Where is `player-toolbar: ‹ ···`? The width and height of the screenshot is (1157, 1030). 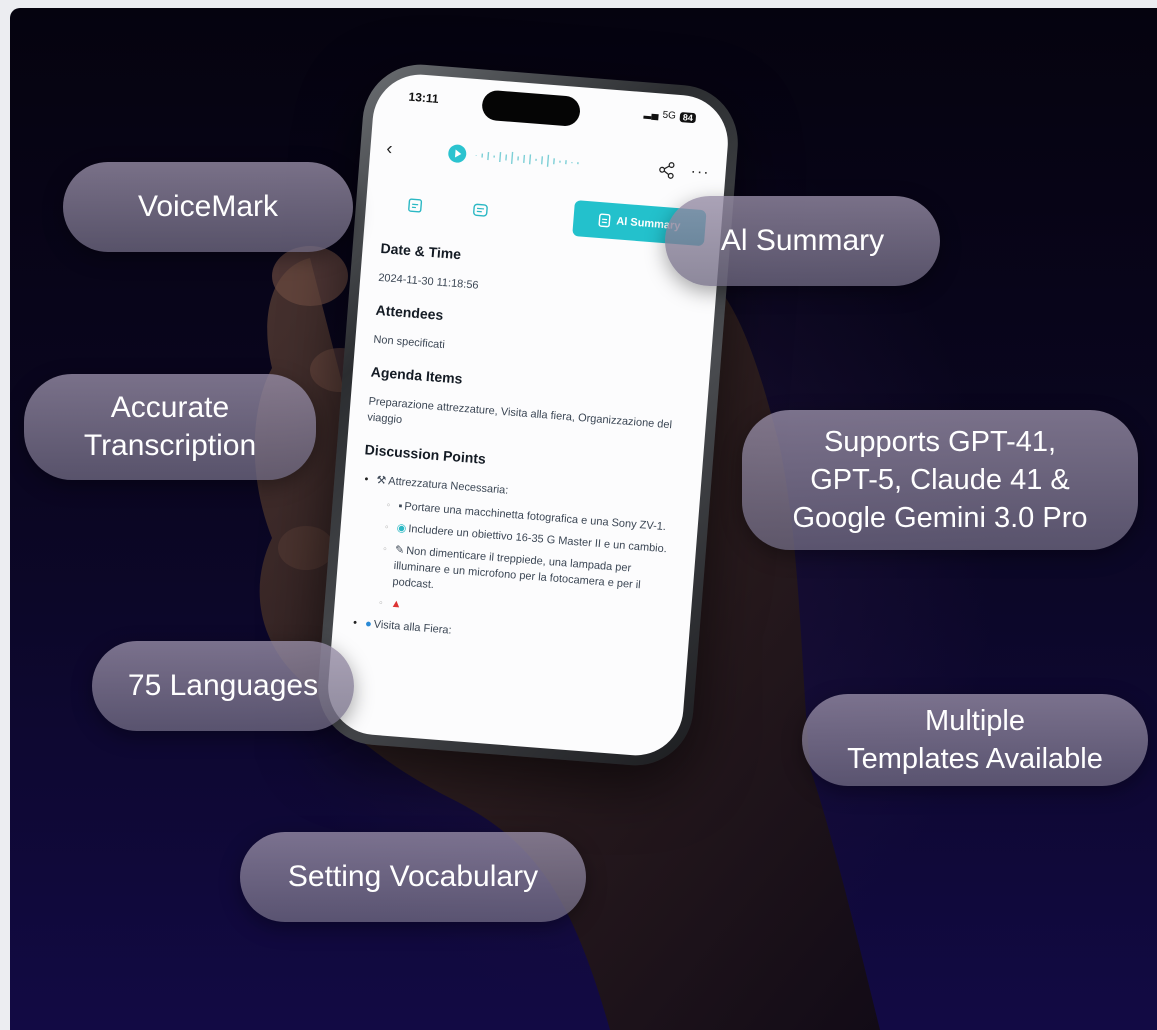
player-toolbar: ‹ ··· is located at coordinates (547, 160).